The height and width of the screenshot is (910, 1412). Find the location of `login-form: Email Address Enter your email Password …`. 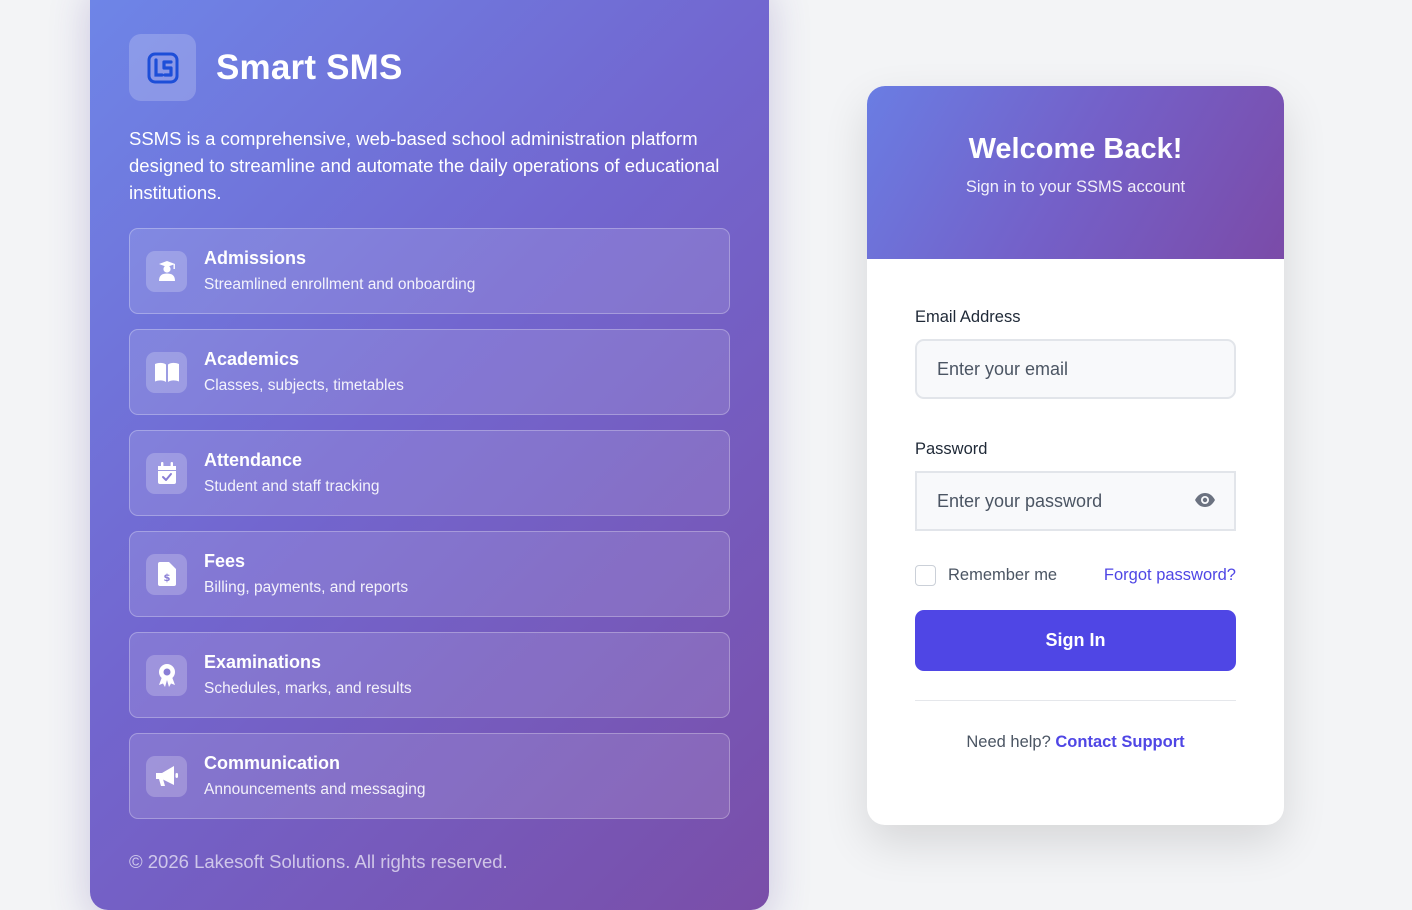

login-form: Email Address Enter your email Password … is located at coordinates (1075, 530).